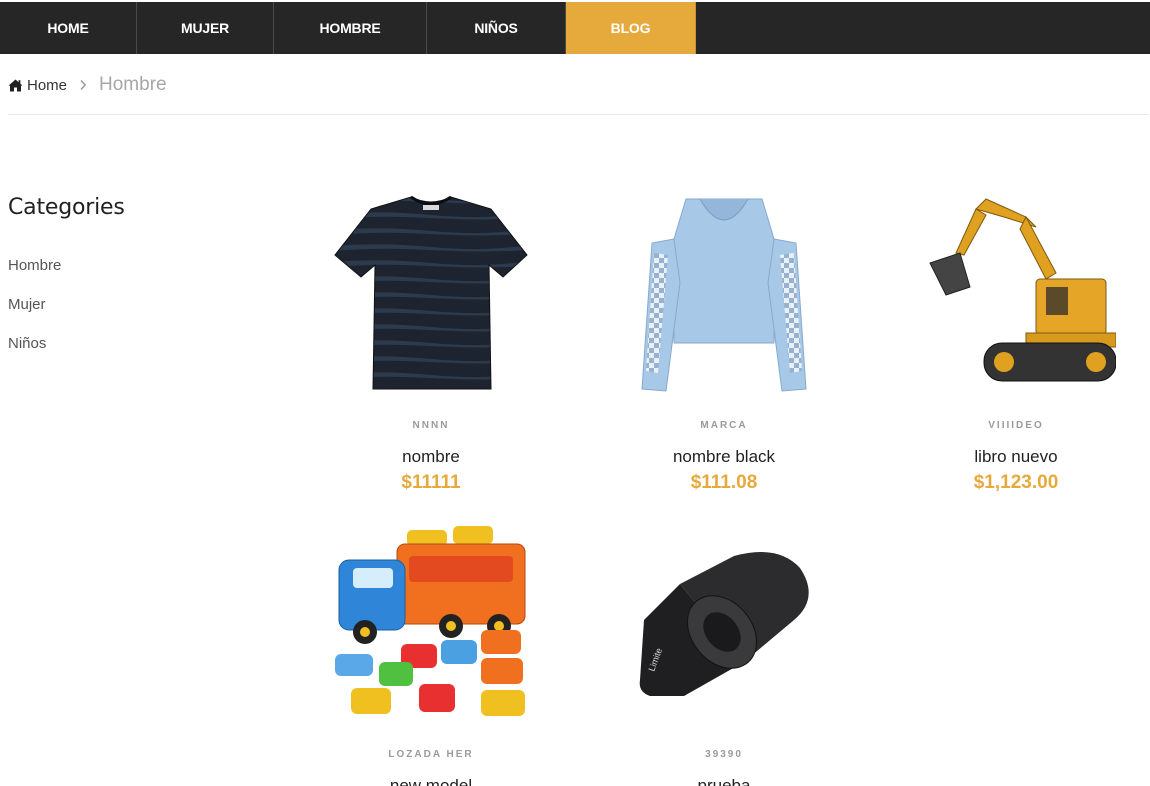 The width and height of the screenshot is (1150, 786). I want to click on nav-item-hombre: HOMBRE, so click(350, 28).